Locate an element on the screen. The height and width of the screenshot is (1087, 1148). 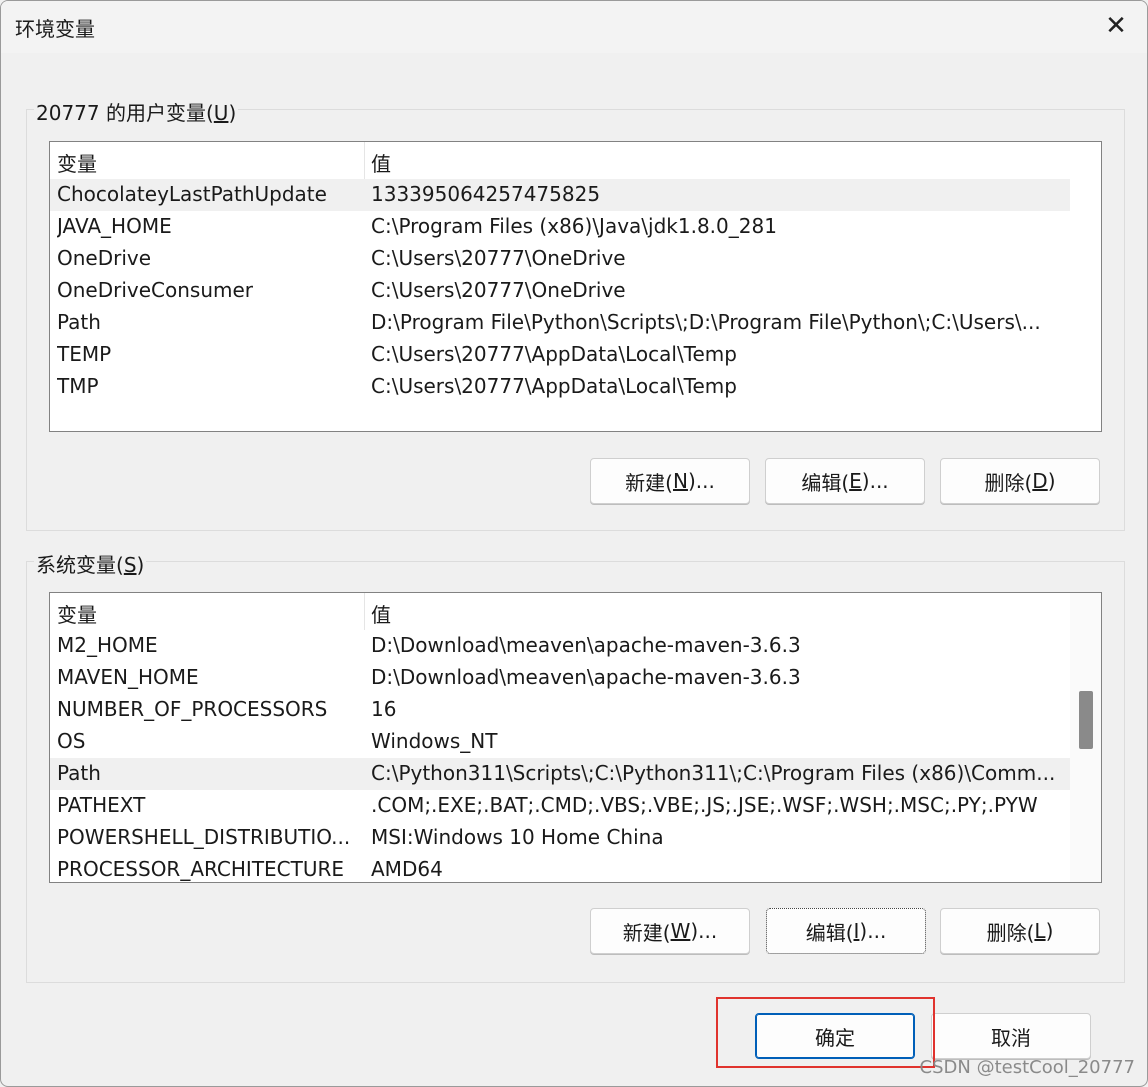
vertical-scrollbar is located at coordinates (1085, 737).